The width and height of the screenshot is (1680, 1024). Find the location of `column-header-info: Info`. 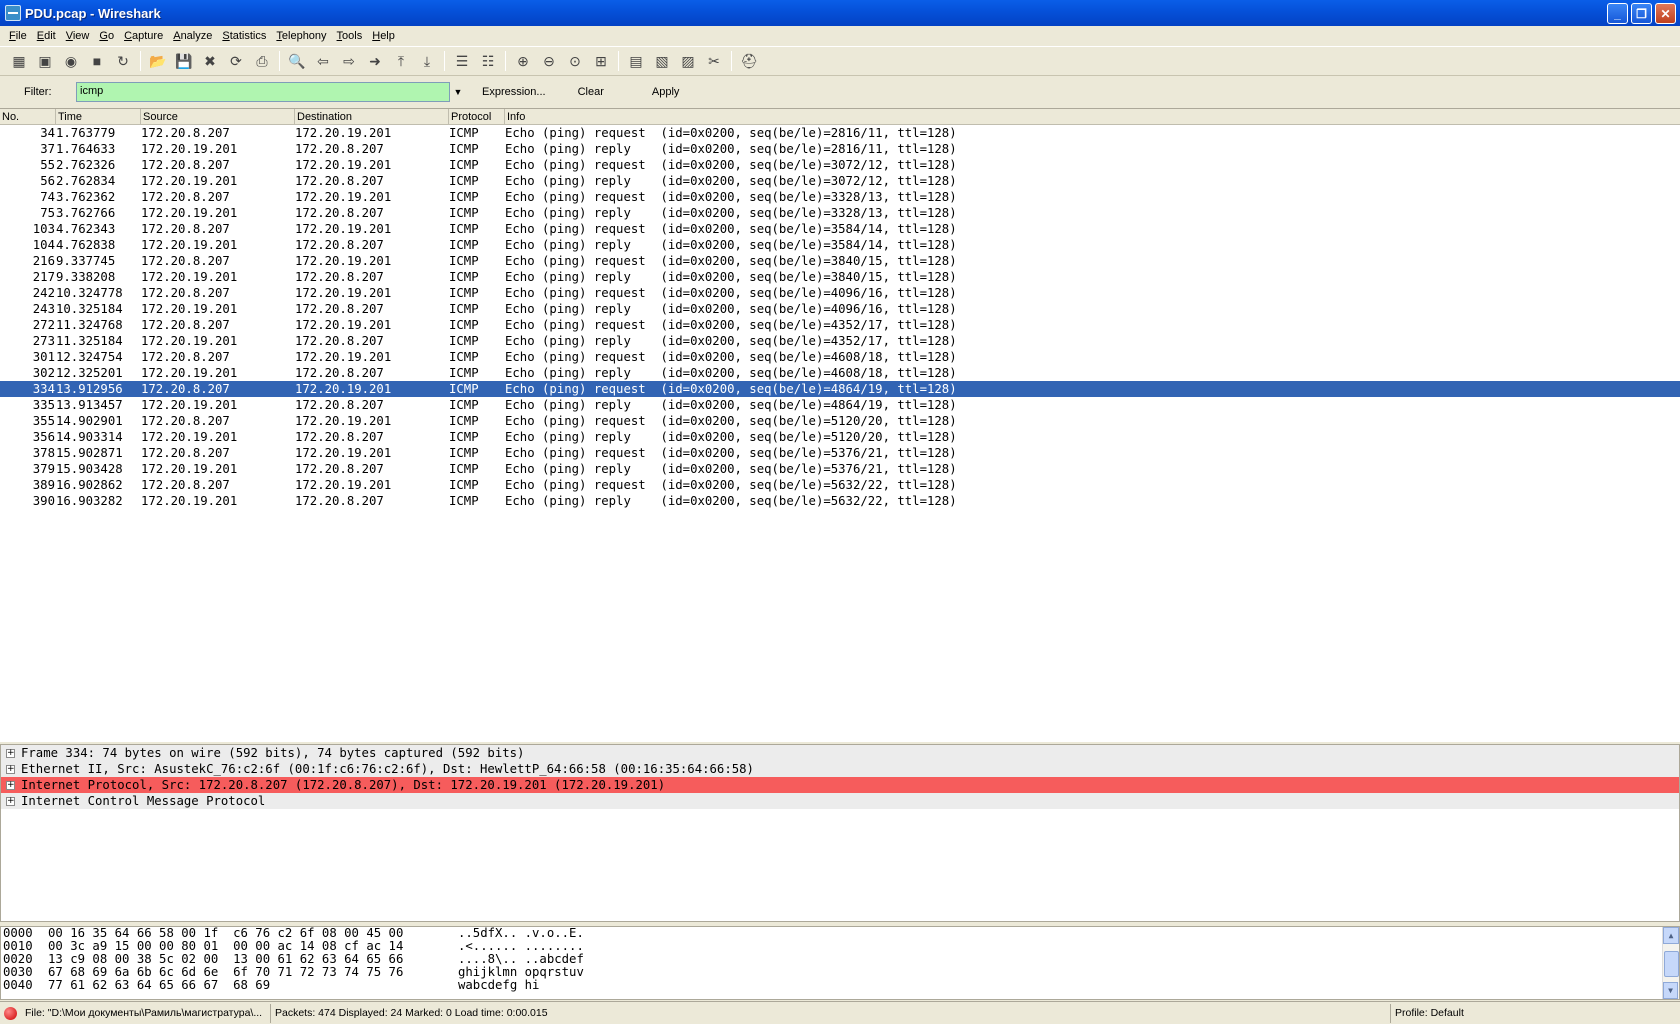

column-header-info: Info is located at coordinates (1092, 116).